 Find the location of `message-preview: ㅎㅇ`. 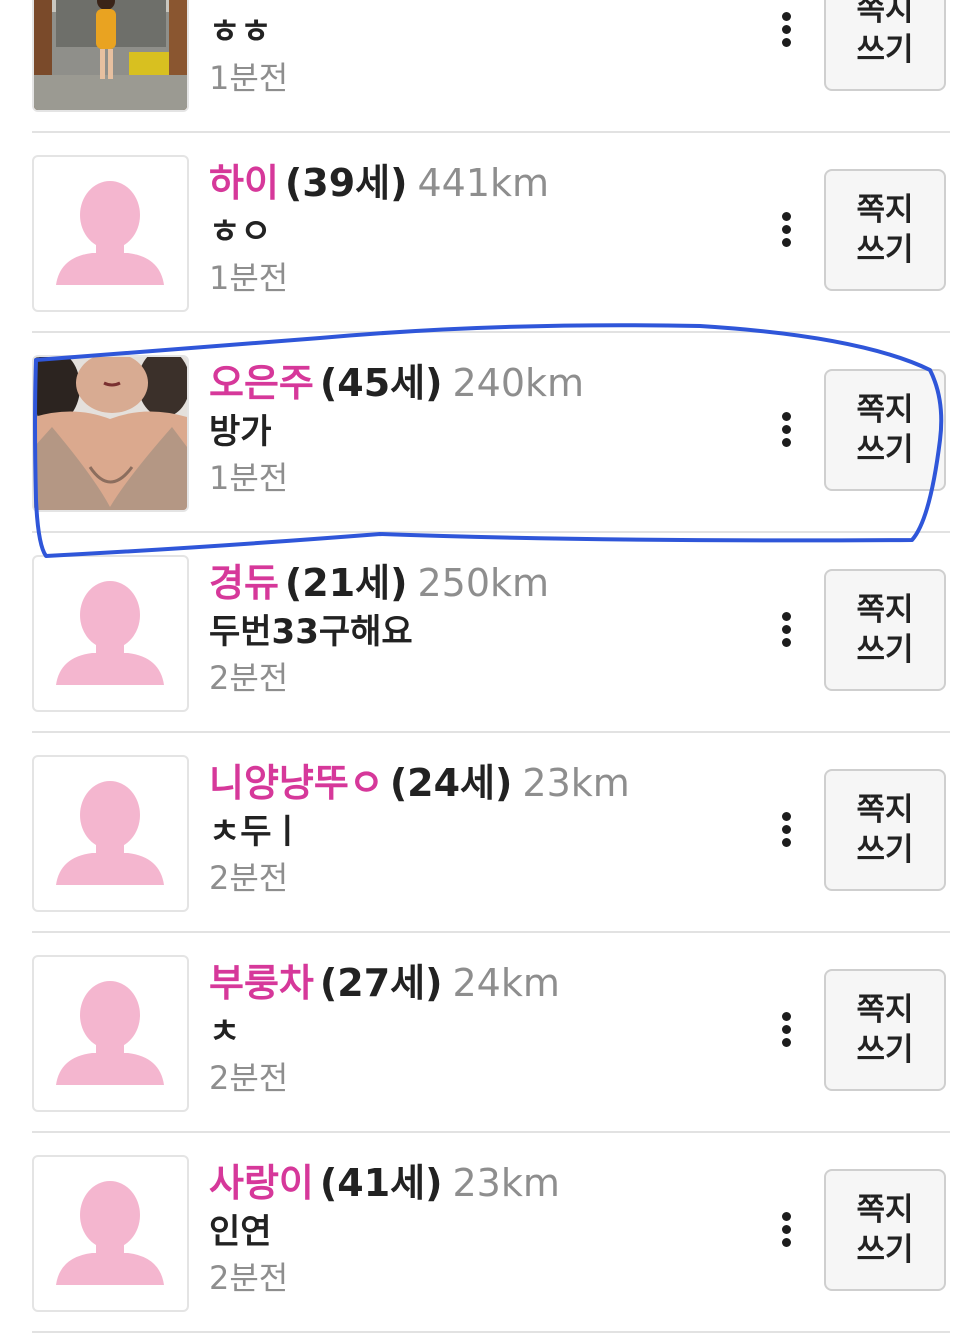

message-preview: ㅎㅇ is located at coordinates (240, 232).